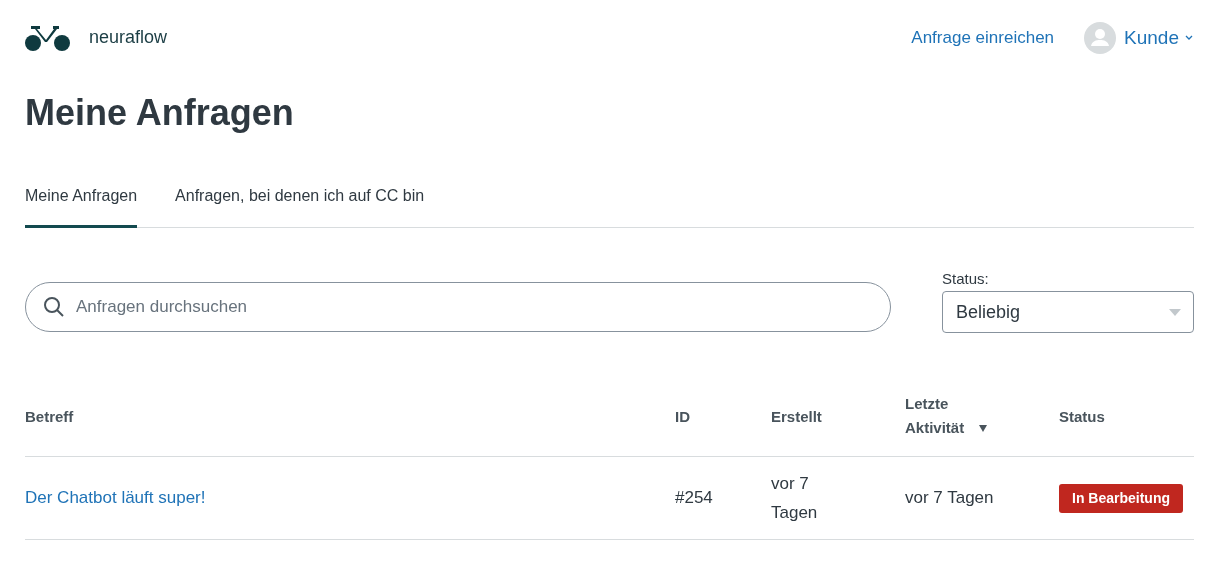  Describe the element at coordinates (47, 37) in the screenshot. I see `bicycle-logo-icon` at that location.